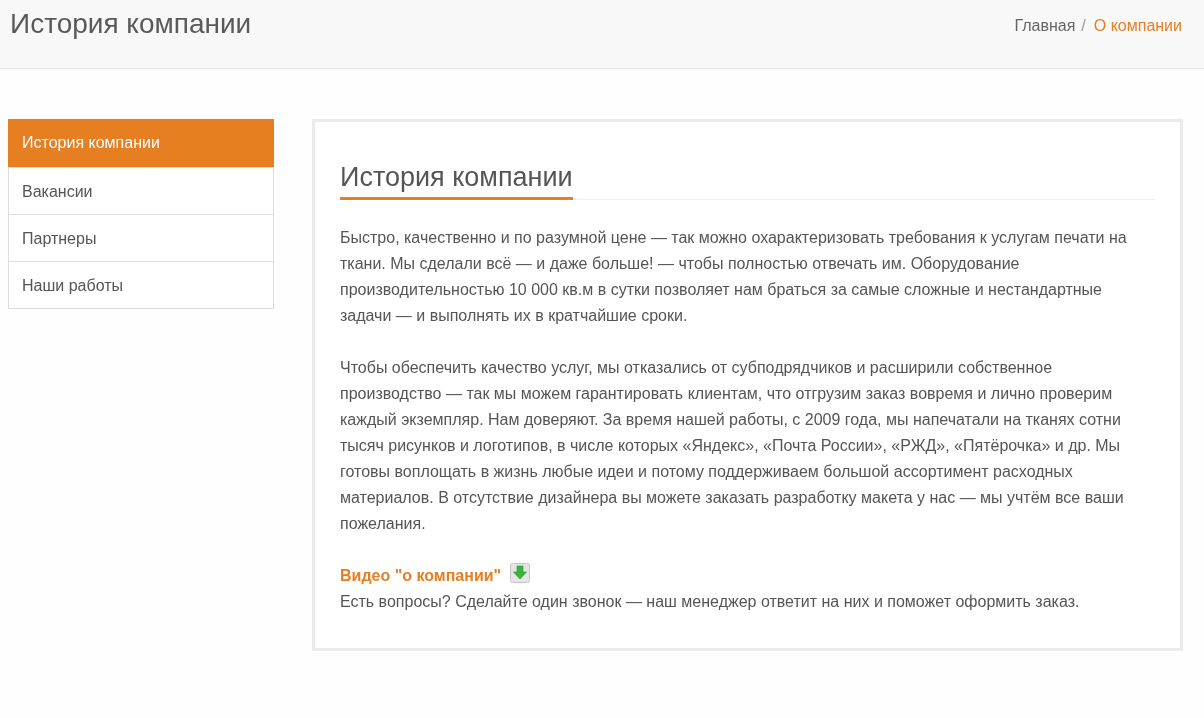 This screenshot has height=718, width=1204. I want to click on page-title: История компании, so click(131, 24).